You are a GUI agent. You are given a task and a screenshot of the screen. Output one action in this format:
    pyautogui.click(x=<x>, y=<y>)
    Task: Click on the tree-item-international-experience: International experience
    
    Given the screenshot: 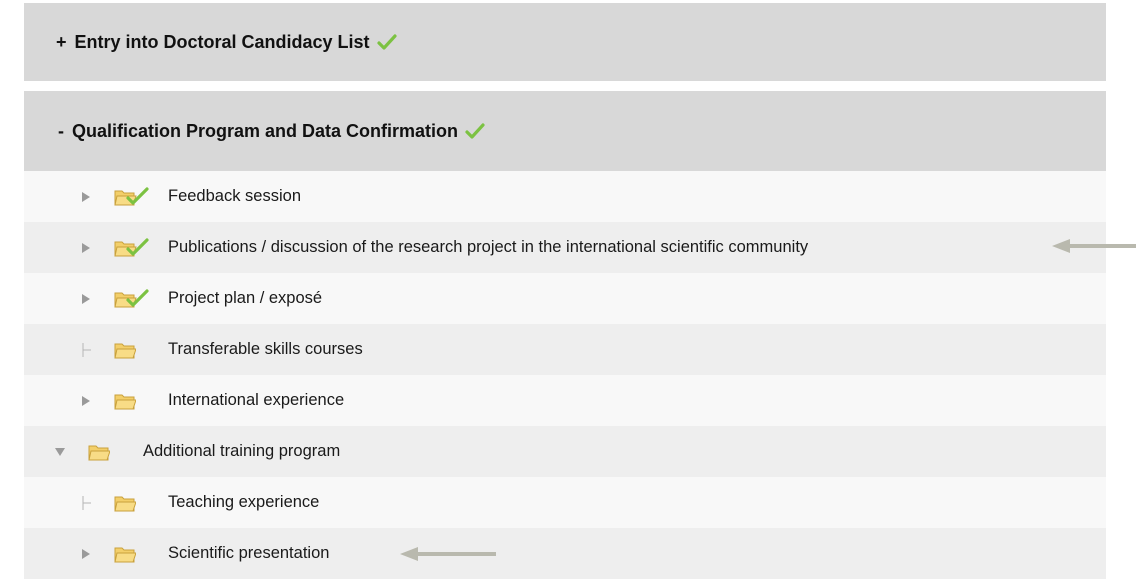 What is the action you would take?
    pyautogui.click(x=565, y=400)
    